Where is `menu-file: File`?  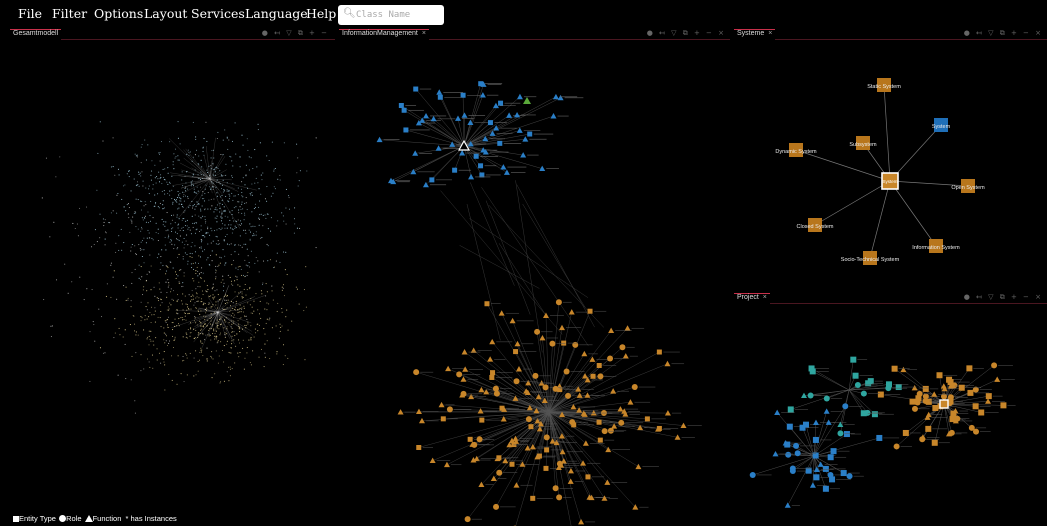 menu-file: File is located at coordinates (30, 13).